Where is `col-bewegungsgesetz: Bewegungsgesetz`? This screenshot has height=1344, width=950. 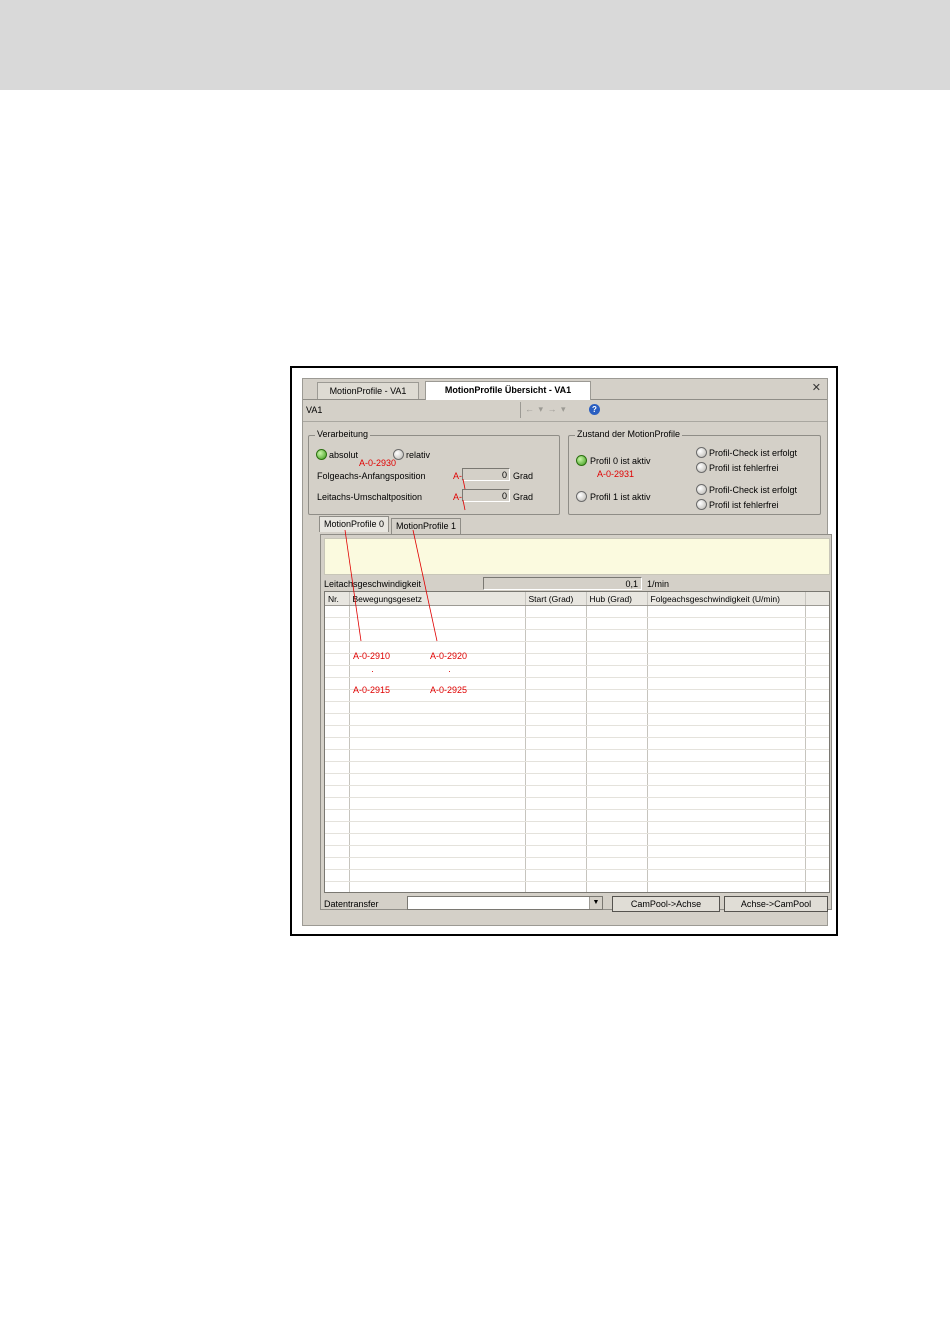 col-bewegungsgesetz: Bewegungsgesetz is located at coordinates (437, 599).